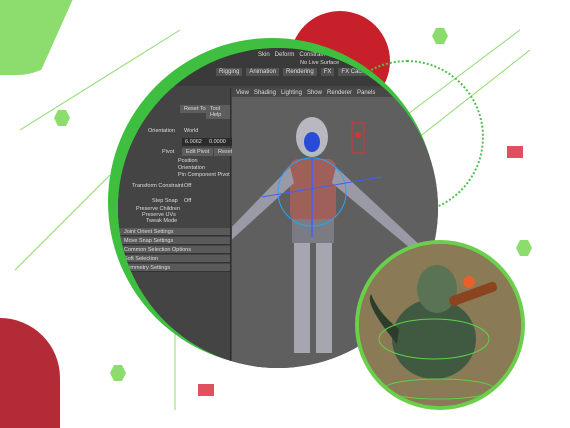  Describe the element at coordinates (339, 55) in the screenshot. I see `menu-control: Control` at that location.